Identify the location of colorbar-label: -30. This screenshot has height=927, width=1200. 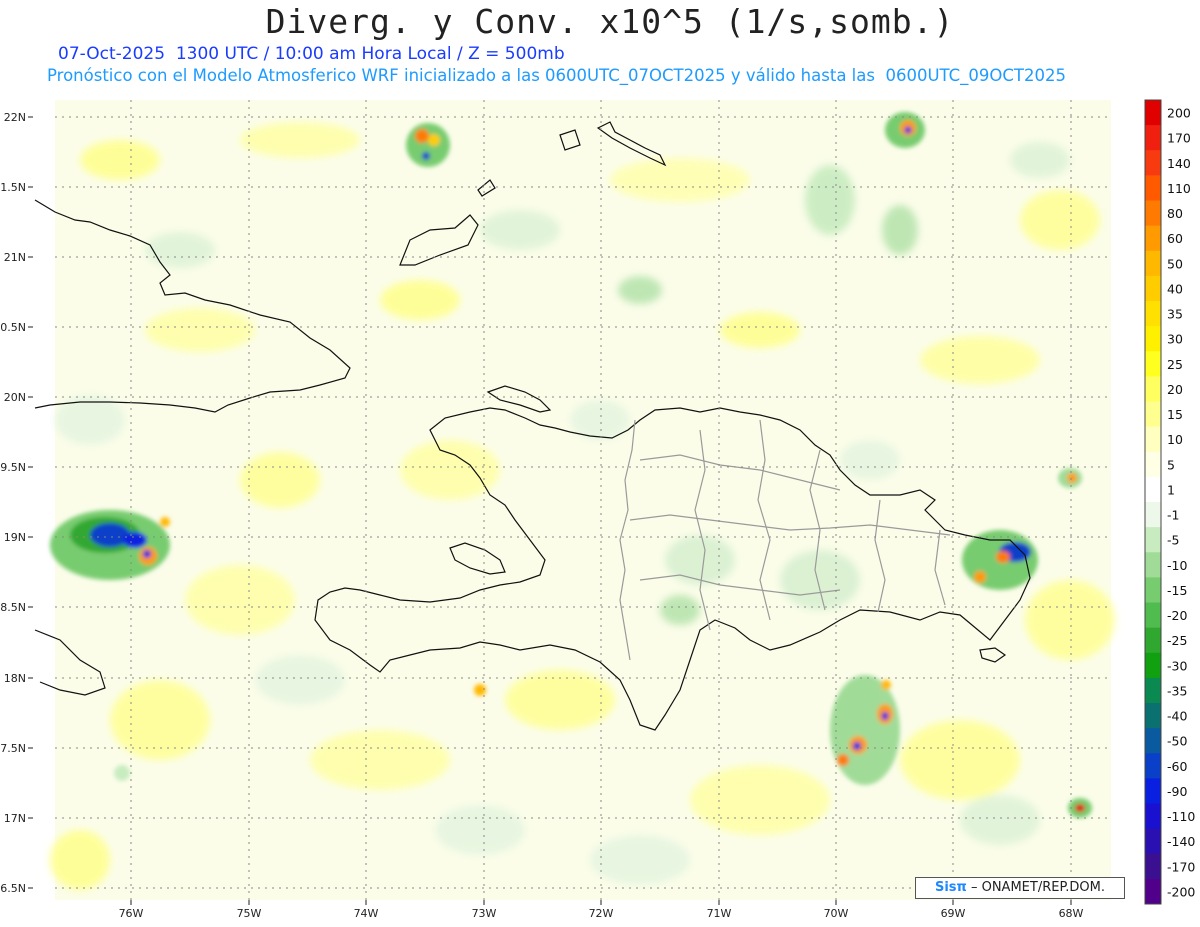
(1177, 665).